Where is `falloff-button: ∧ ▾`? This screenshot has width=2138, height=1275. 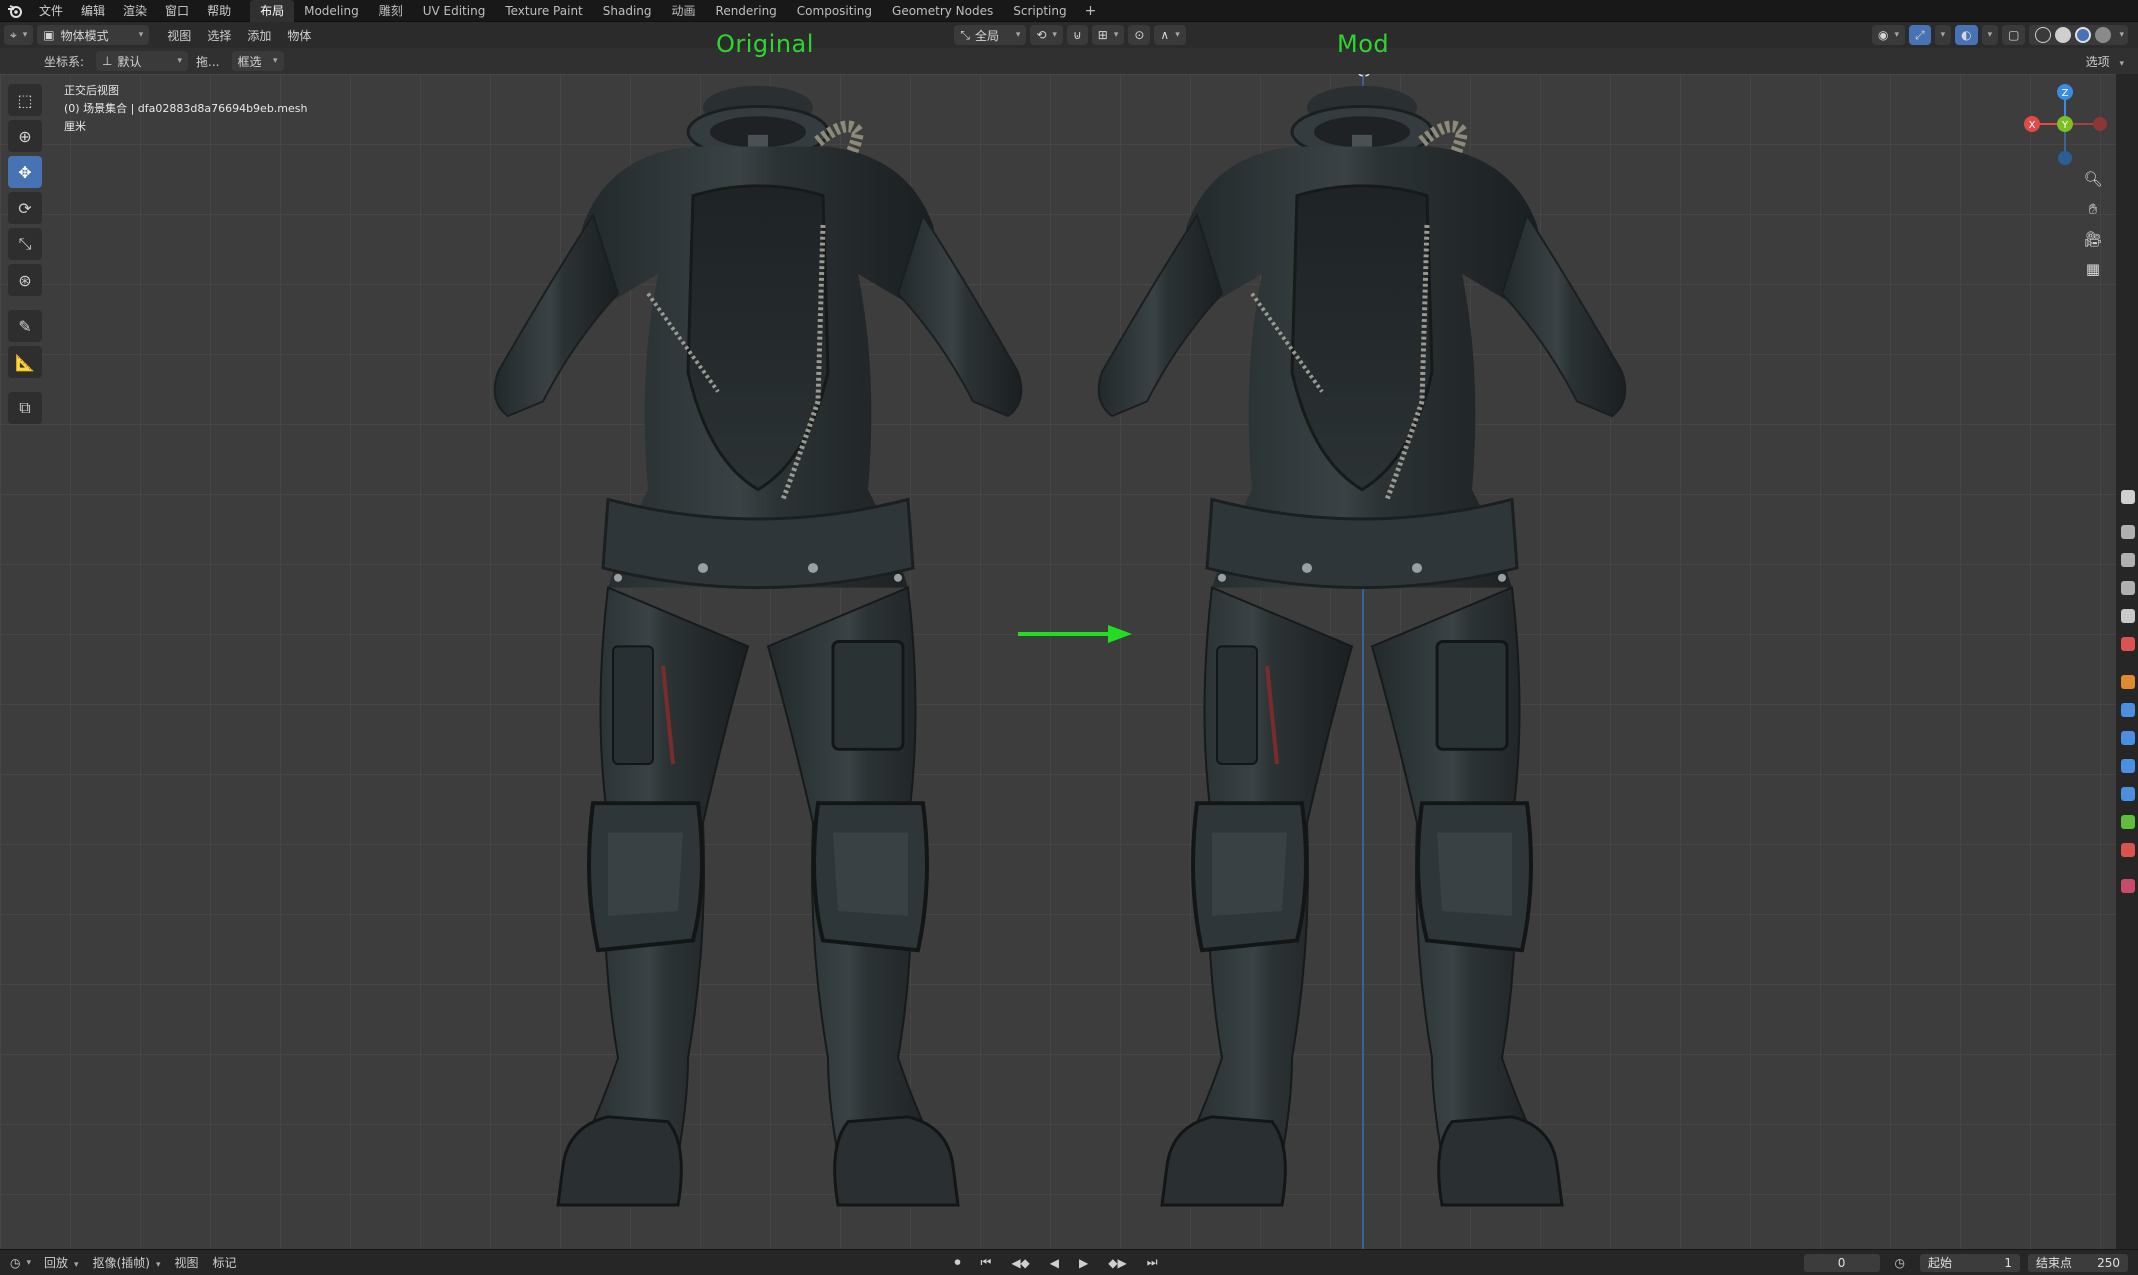
falloff-button: ∧ ▾ is located at coordinates (1170, 35).